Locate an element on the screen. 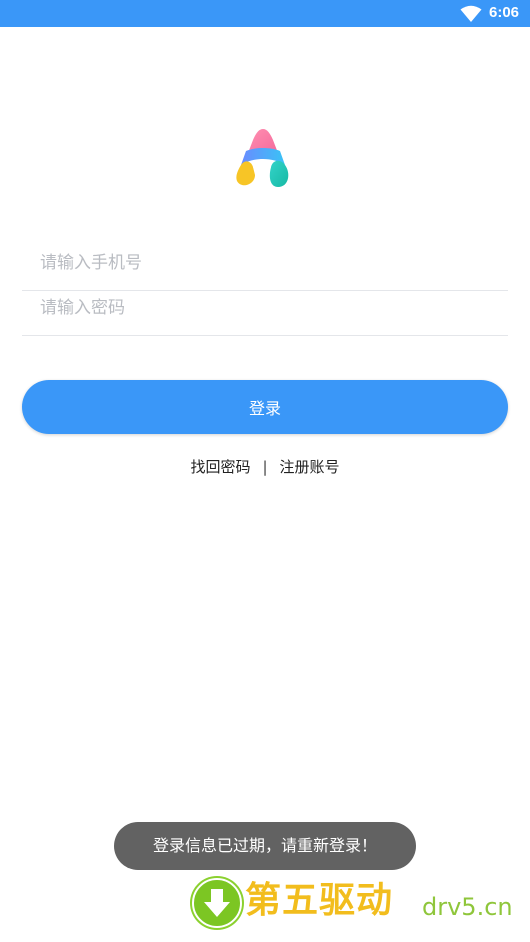 The image size is (530, 942). login-button: 登录 is located at coordinates (265, 407).